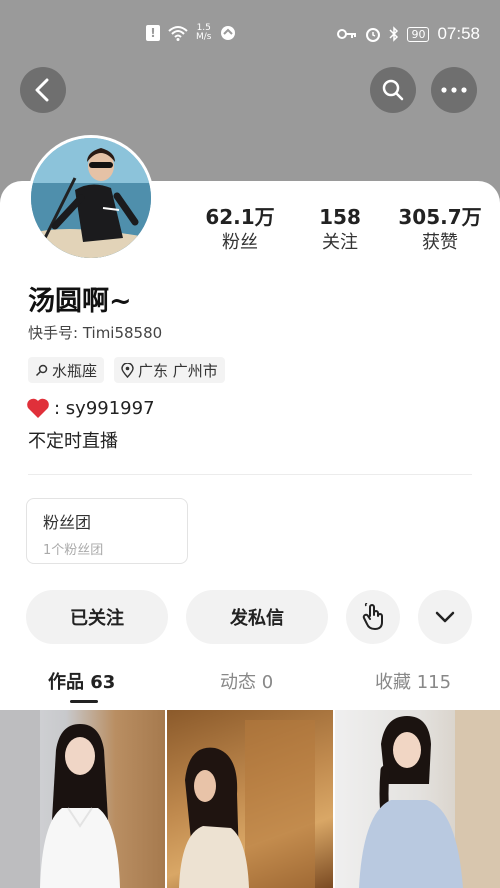 The image size is (500, 888). What do you see at coordinates (73, 550) in the screenshot?
I see `fan-club-subtitle: 1个粉丝团` at bounding box center [73, 550].